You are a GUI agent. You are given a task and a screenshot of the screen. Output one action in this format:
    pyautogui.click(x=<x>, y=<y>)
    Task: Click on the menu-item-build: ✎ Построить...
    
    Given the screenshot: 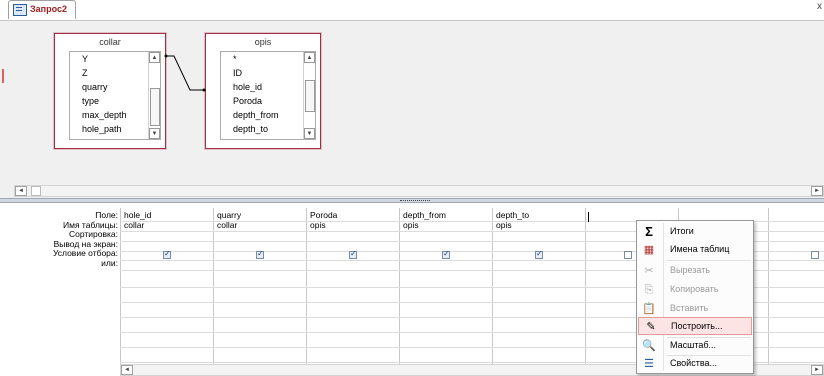 What is the action you would take?
    pyautogui.click(x=695, y=326)
    